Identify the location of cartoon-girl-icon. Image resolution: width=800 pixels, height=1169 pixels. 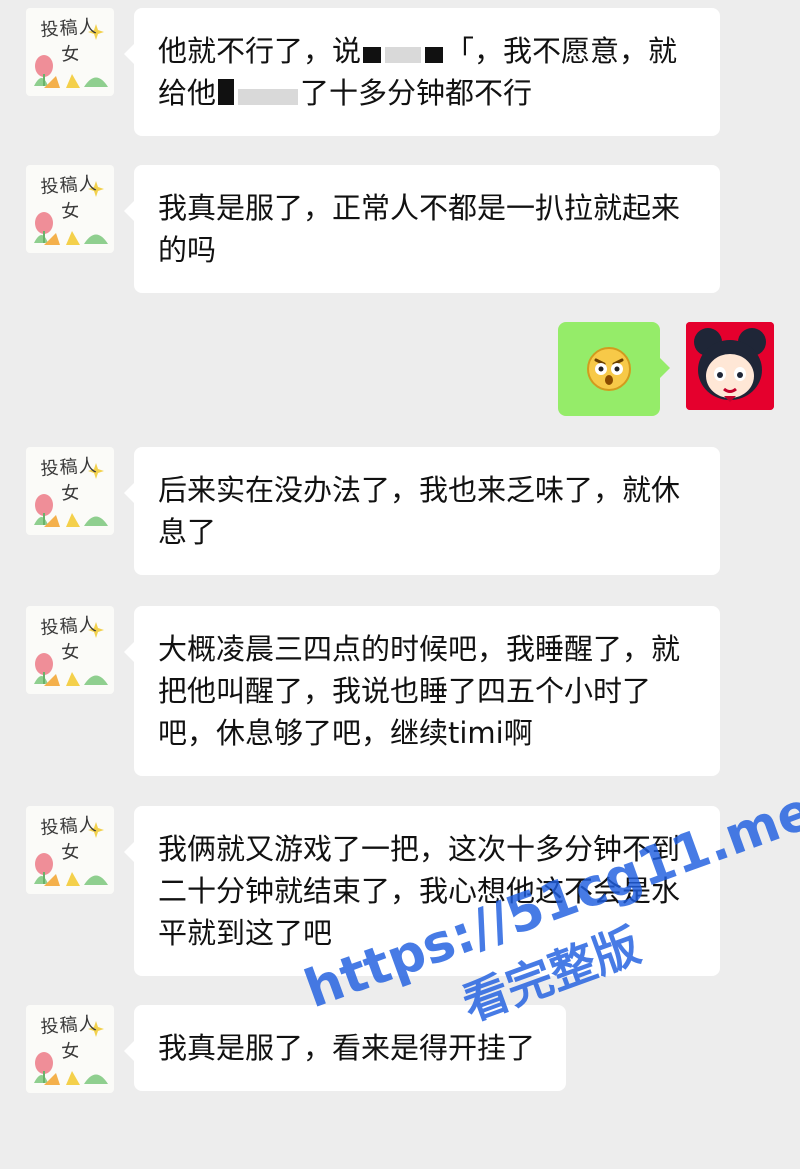
(730, 366).